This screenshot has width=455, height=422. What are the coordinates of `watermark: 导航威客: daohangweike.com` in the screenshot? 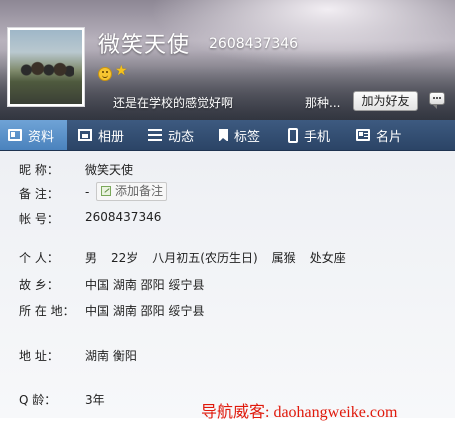 It's located at (299, 412).